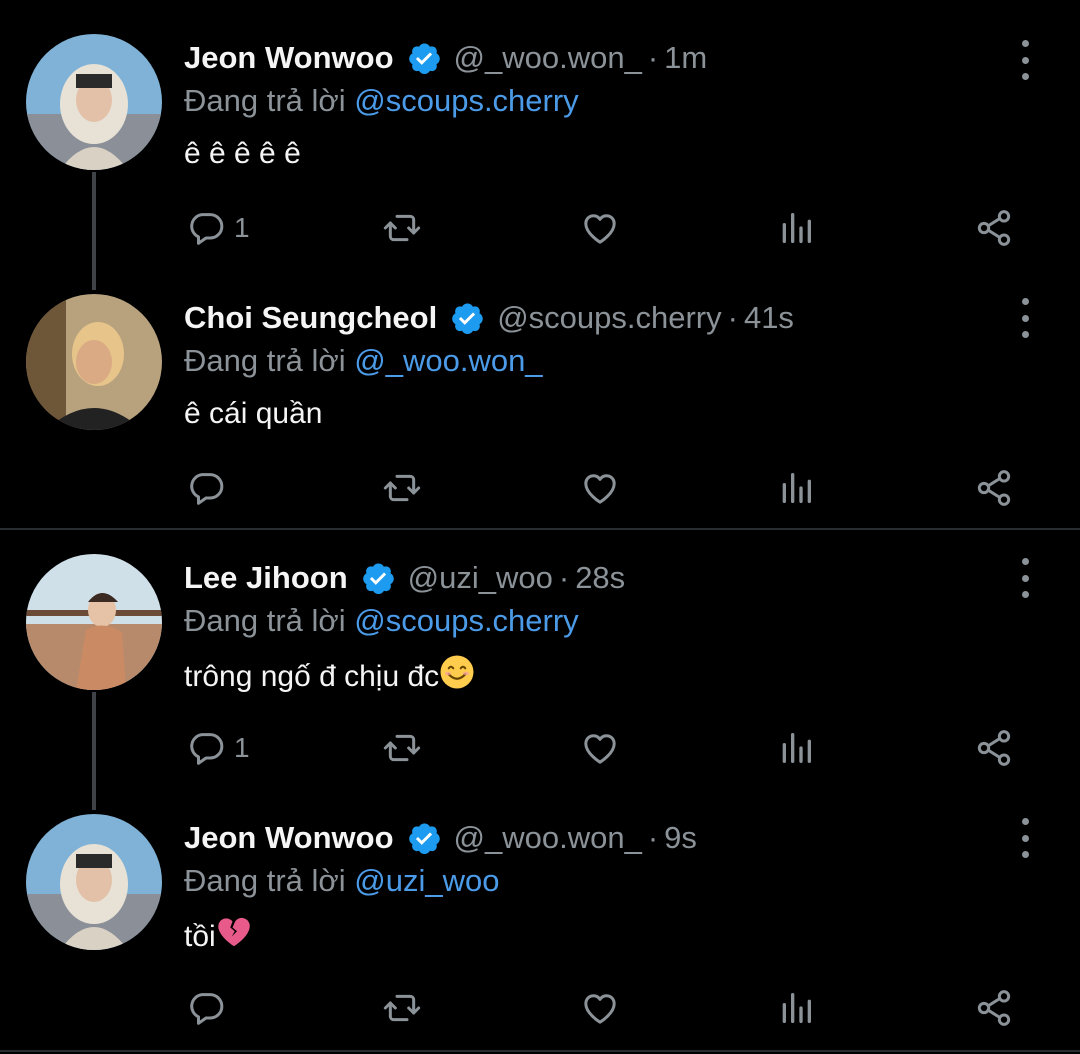  Describe the element at coordinates (592, 361) in the screenshot. I see `reply-context: Đang trả lời @_woo.won_` at that location.